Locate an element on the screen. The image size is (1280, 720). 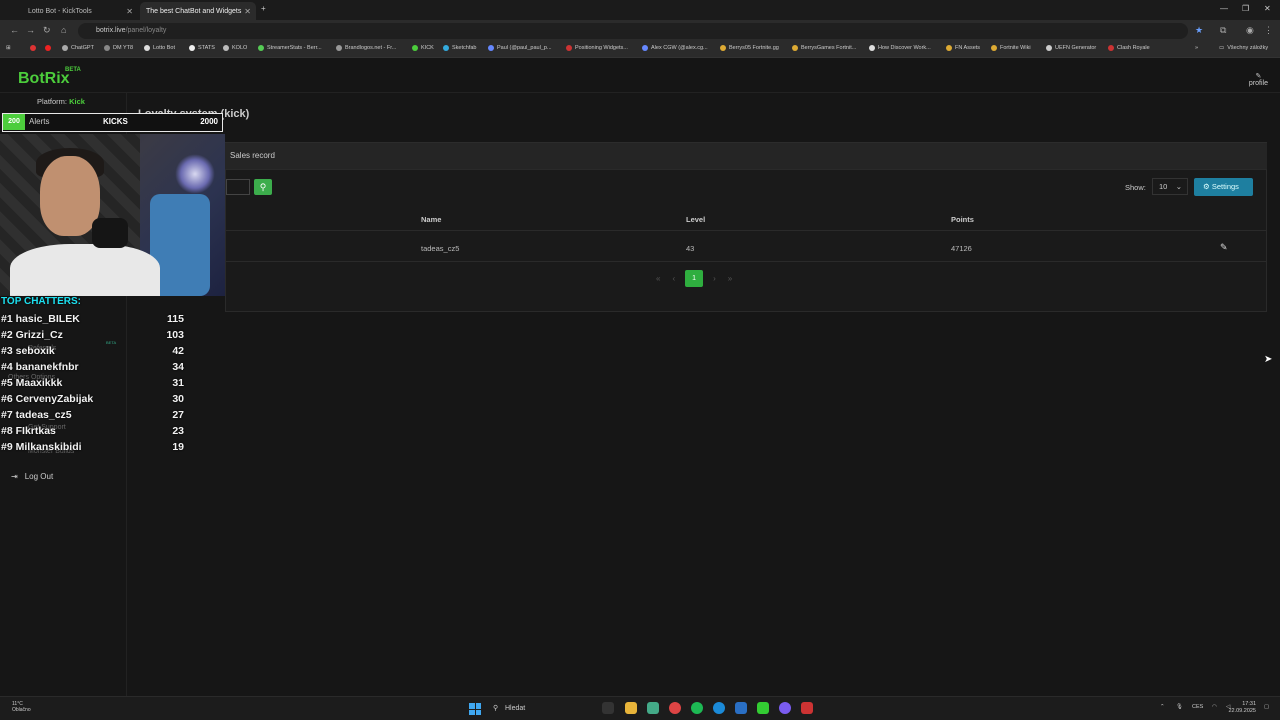
copilot-icon is located at coordinates (653, 708).